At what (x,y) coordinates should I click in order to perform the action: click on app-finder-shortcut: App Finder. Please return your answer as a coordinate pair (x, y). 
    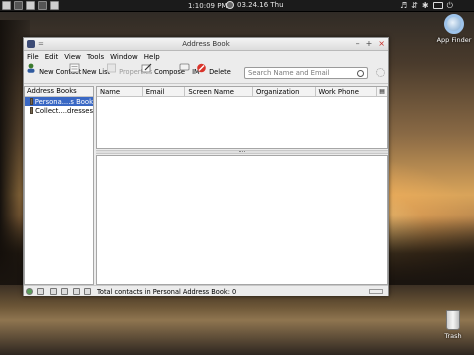
    Looking at the image, I should click on (454, 29).